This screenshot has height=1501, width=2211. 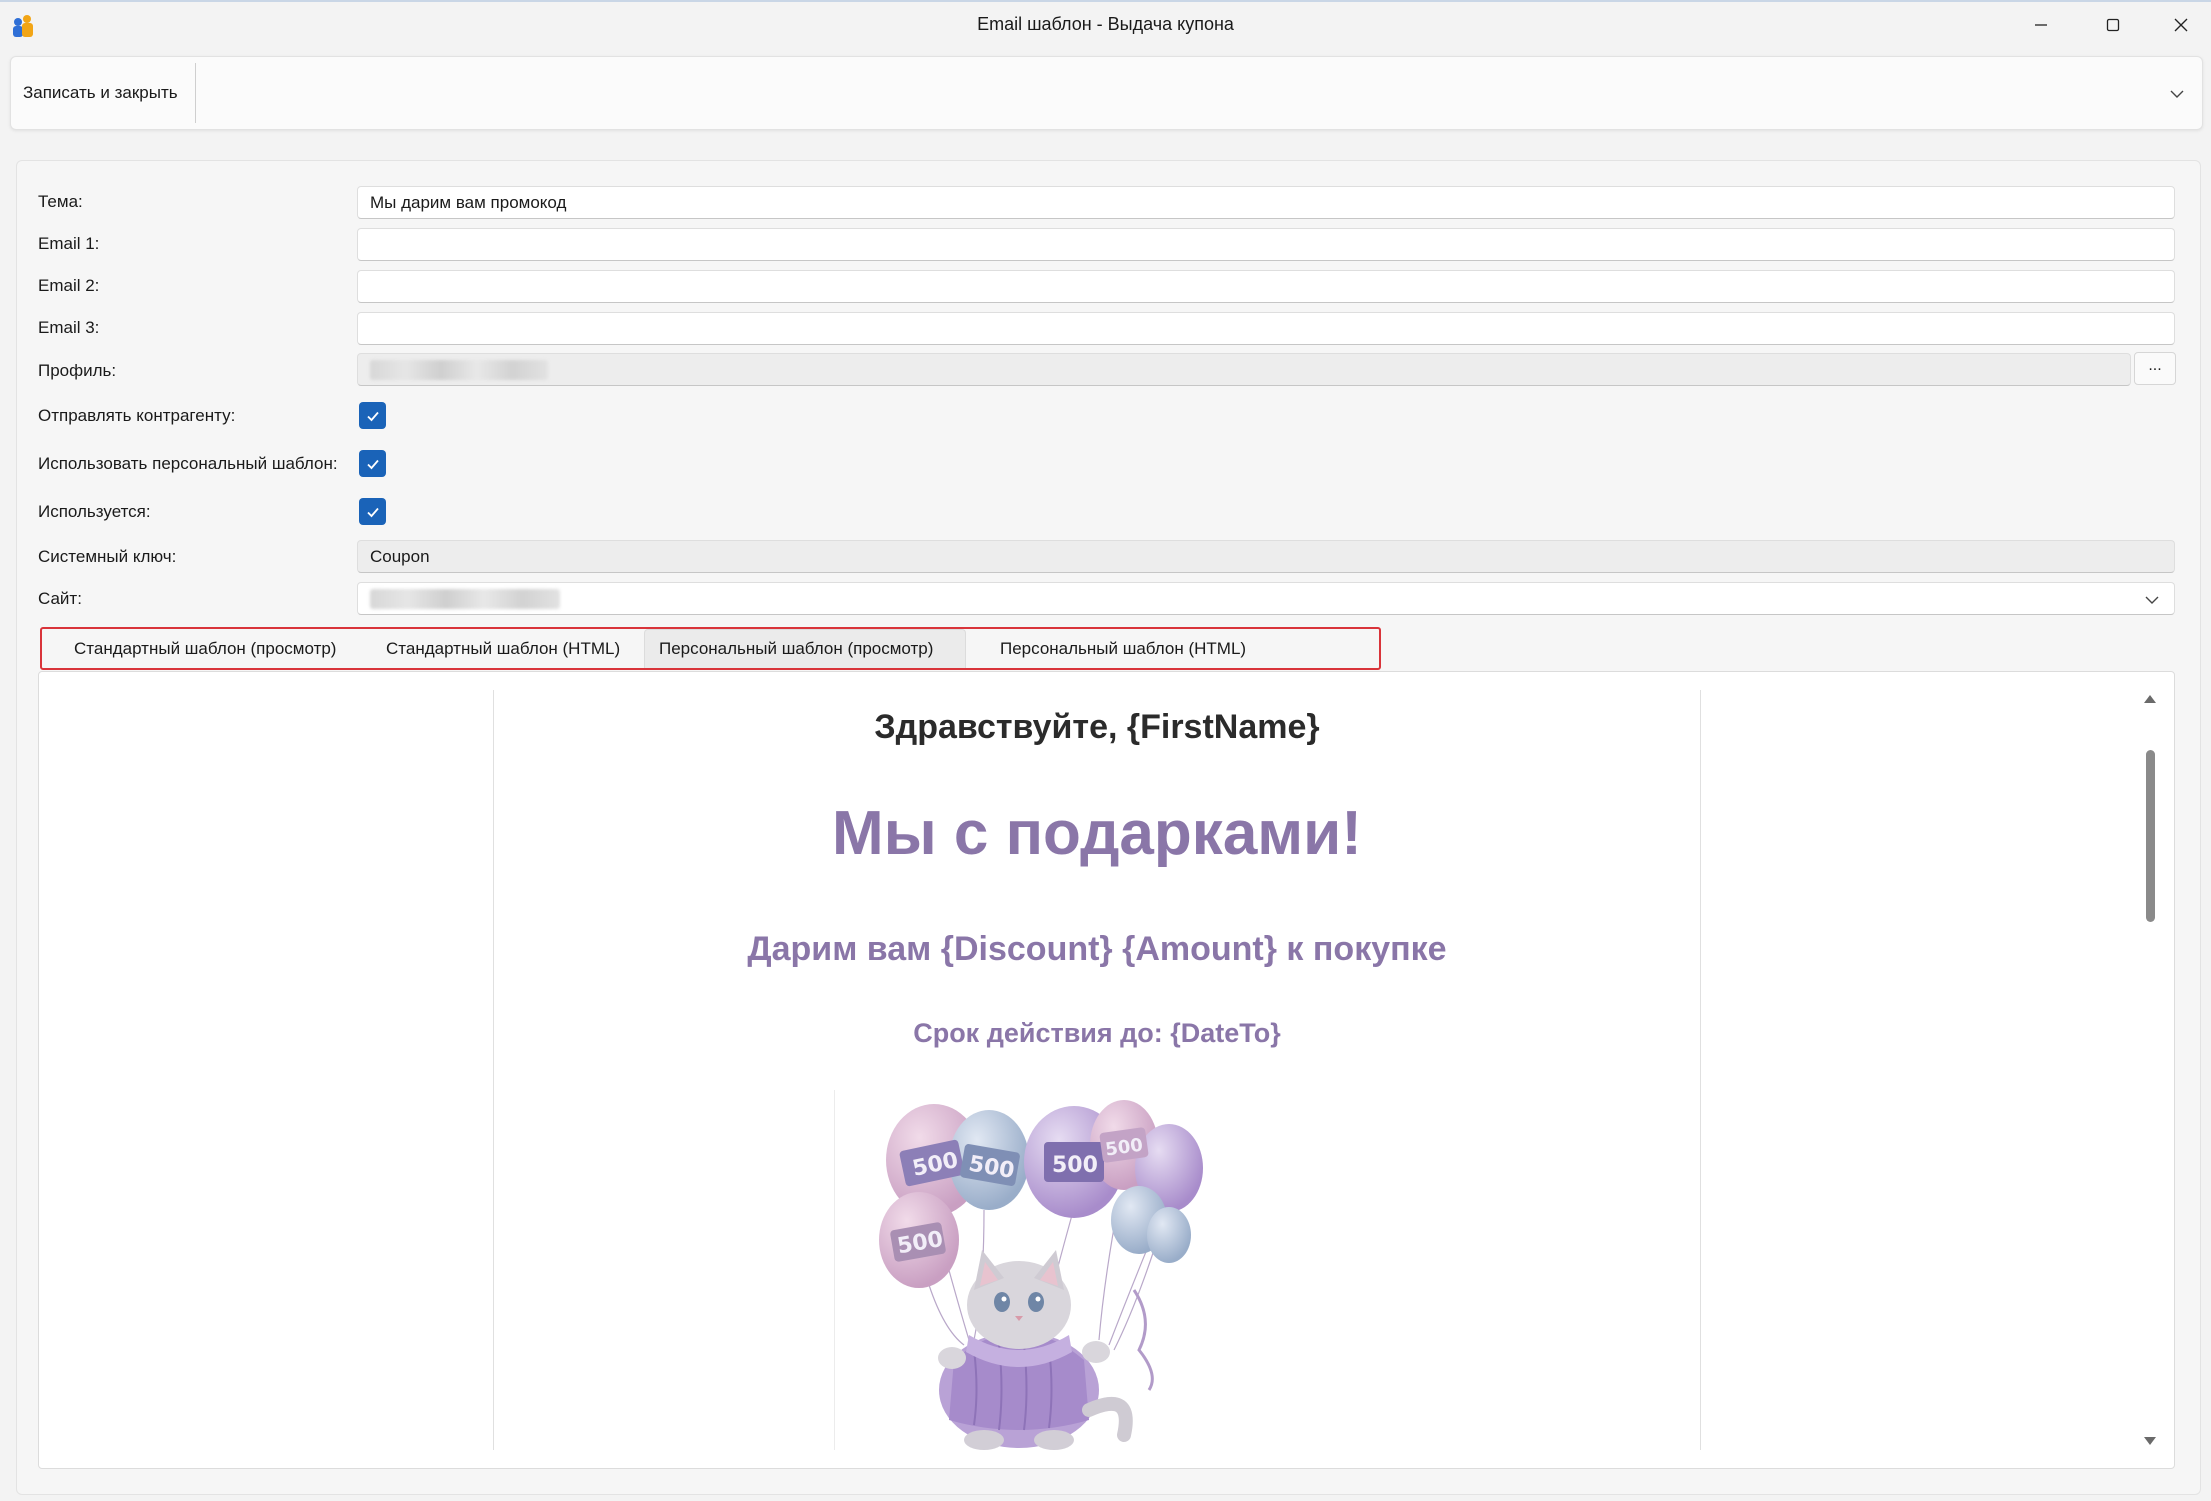 I want to click on scrollbar-thumb, so click(x=2150, y=836).